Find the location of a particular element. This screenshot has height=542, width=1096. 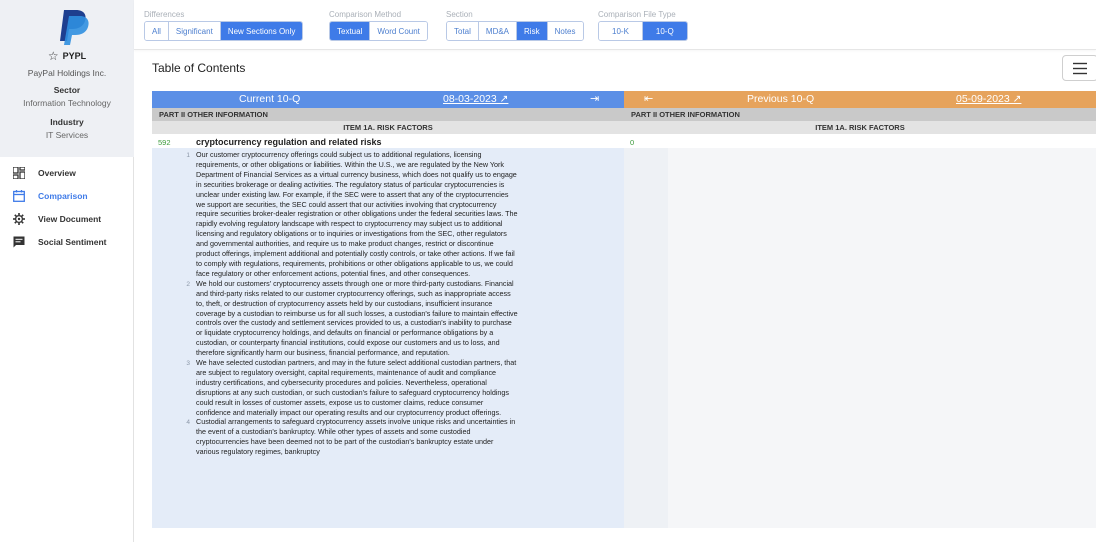

nav-label: Overview is located at coordinates (57, 172).